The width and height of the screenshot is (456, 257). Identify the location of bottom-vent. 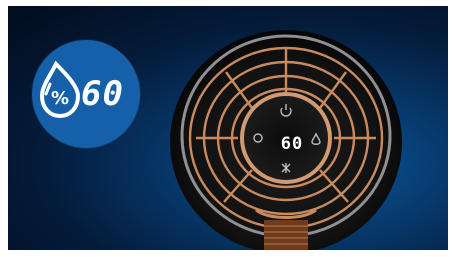
(286, 229).